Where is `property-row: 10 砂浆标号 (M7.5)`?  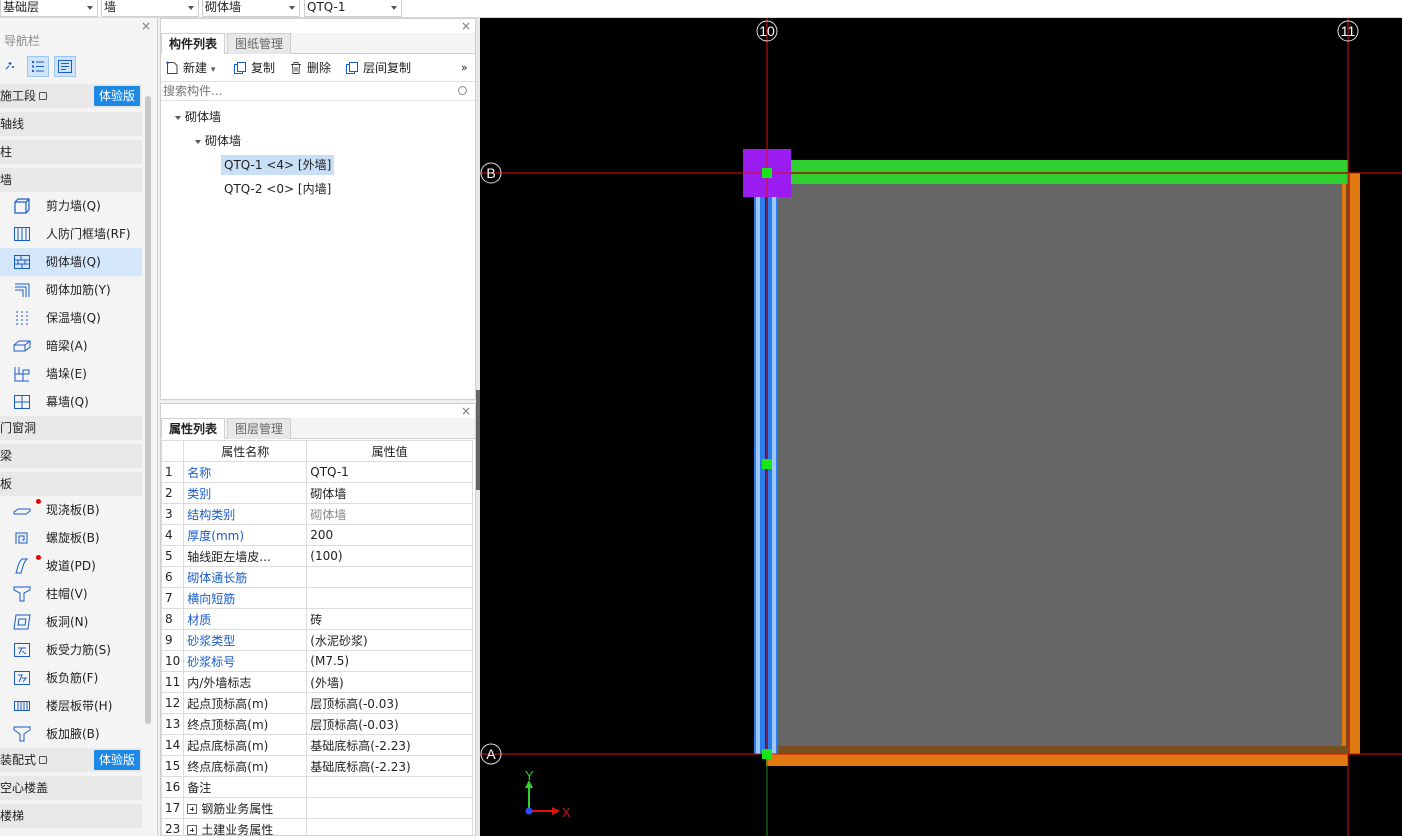
property-row: 10 砂浆标号 (M7.5) is located at coordinates (316, 661).